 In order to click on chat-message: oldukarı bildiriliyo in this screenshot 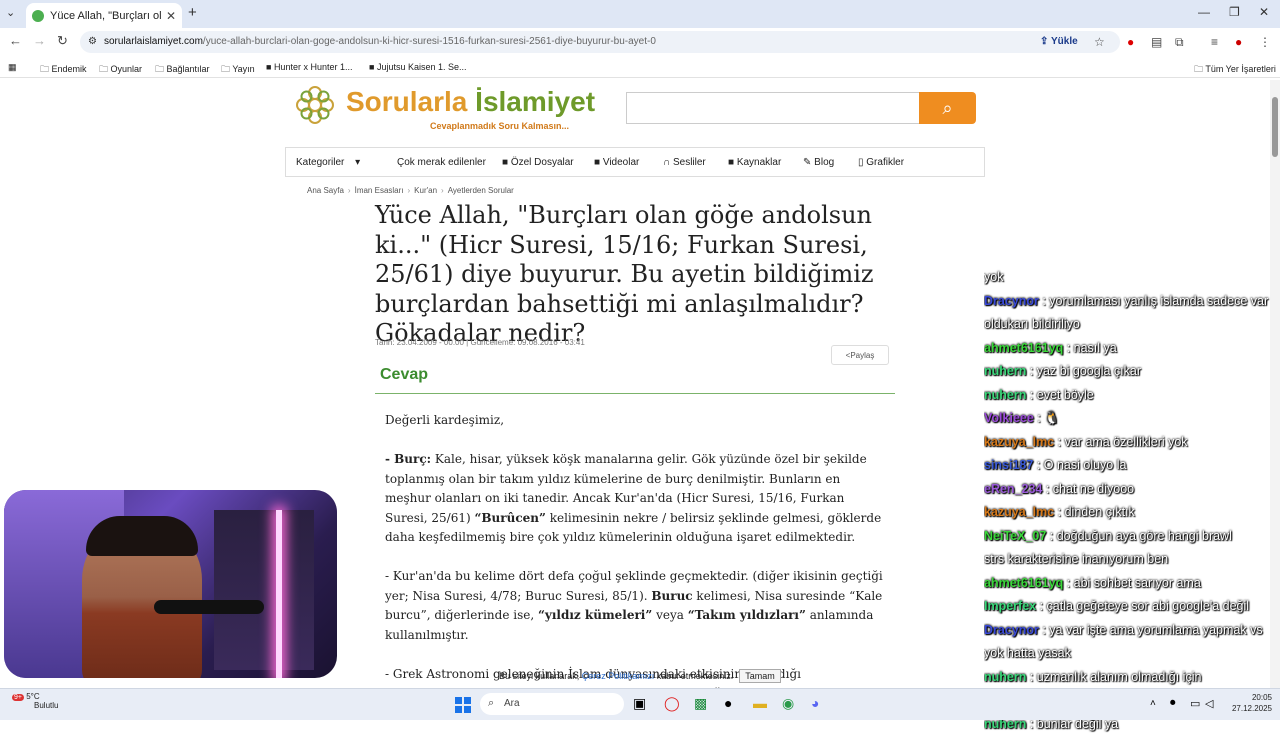, I will do `click(1132, 325)`.